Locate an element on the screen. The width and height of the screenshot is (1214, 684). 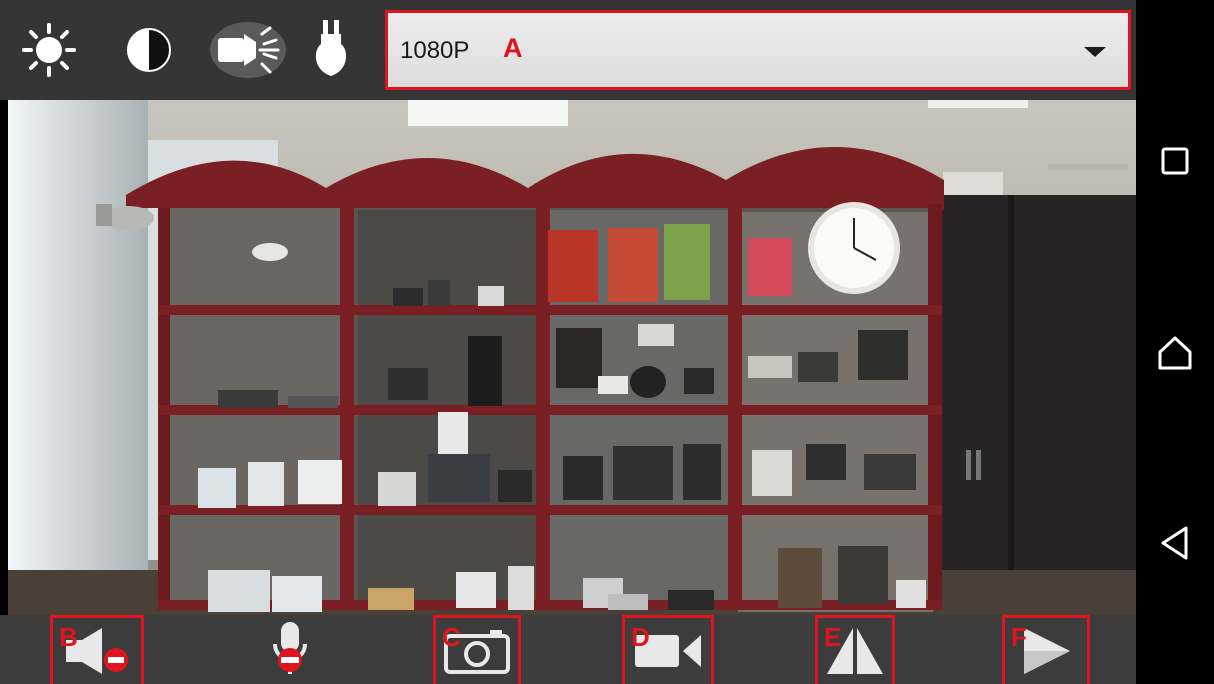
annotation-marker-a: A is located at coordinates (513, 48).